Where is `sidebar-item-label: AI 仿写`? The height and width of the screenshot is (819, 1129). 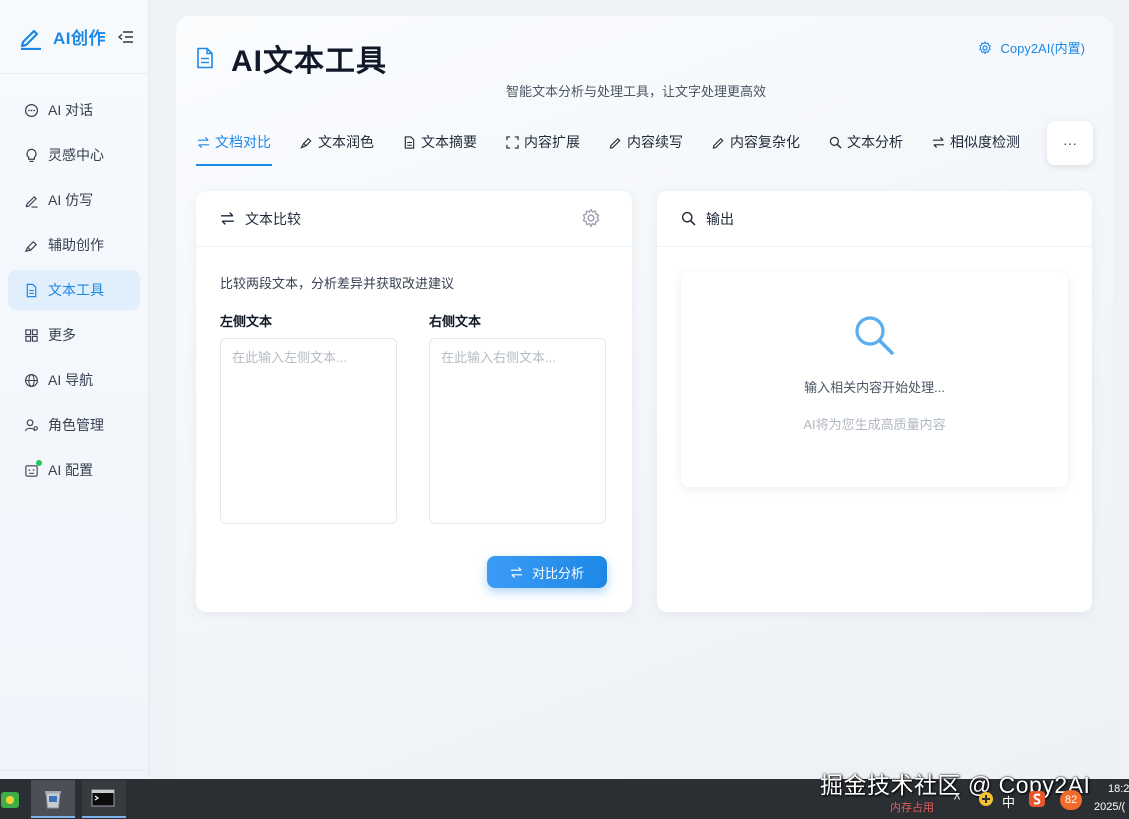
sidebar-item-label: AI 仿写 is located at coordinates (71, 200).